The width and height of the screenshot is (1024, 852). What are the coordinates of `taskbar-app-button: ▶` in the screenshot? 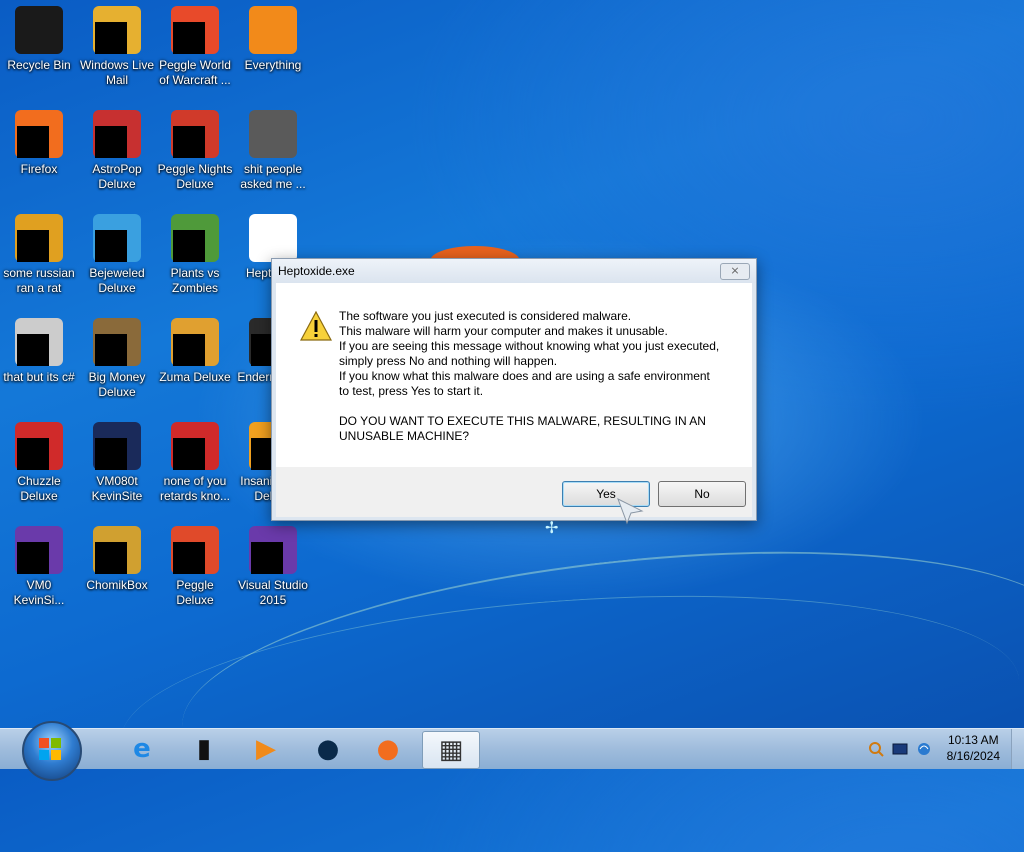 It's located at (266, 749).